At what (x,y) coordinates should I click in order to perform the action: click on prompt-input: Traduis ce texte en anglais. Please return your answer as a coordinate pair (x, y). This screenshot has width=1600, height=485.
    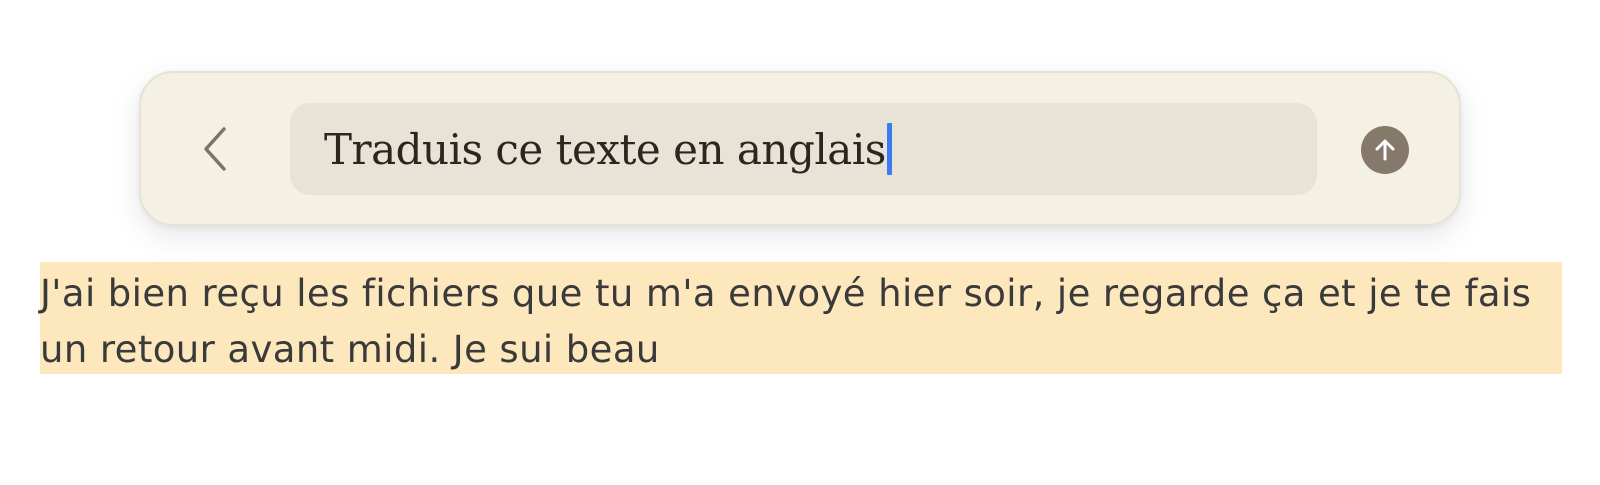
    Looking at the image, I should click on (803, 149).